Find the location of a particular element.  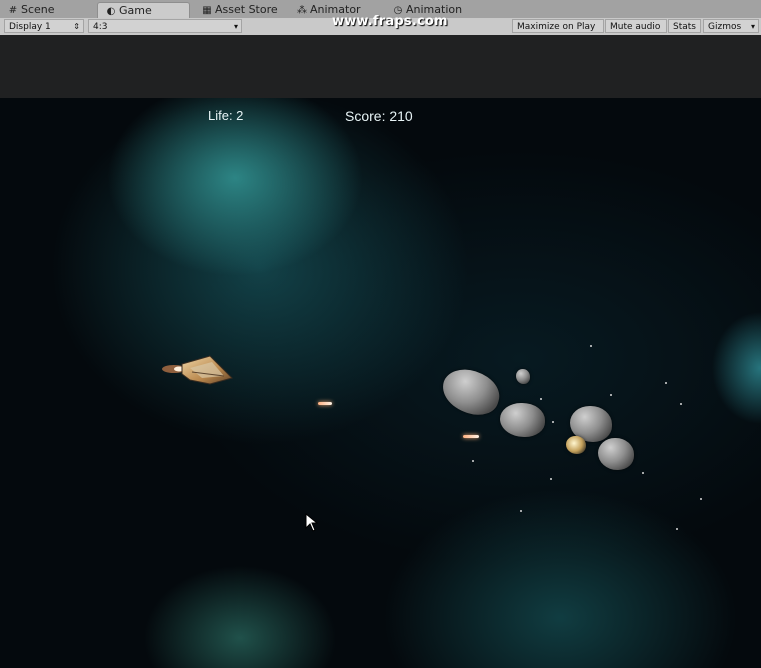

maximize-on-play-toggle: Maximize on Play is located at coordinates (558, 26).